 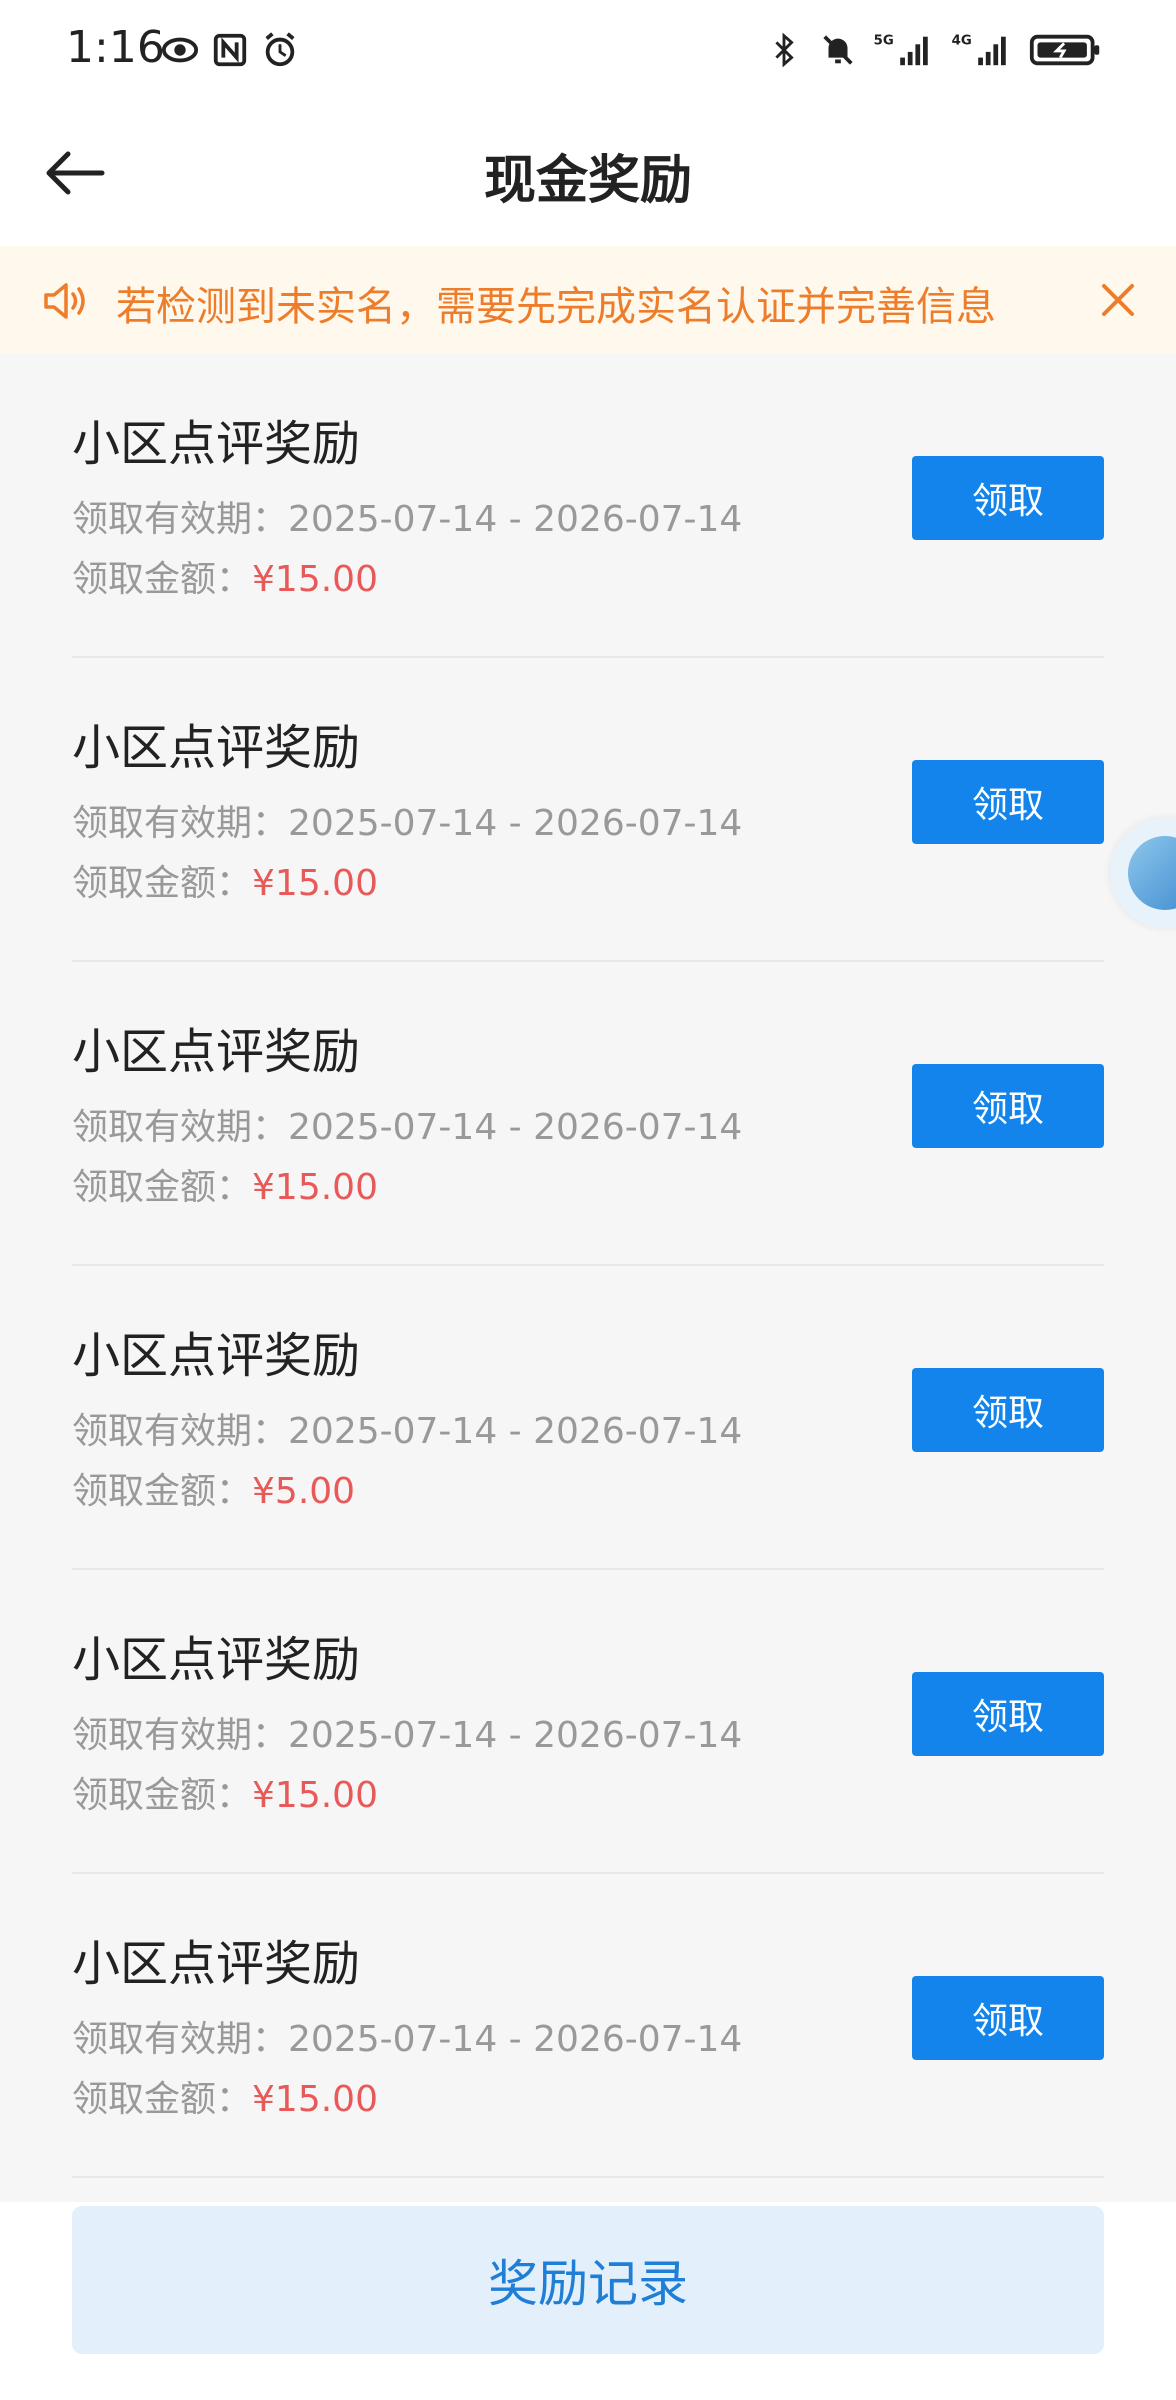 What do you see at coordinates (587, 181) in the screenshot?
I see `page-title: 现金奖励` at bounding box center [587, 181].